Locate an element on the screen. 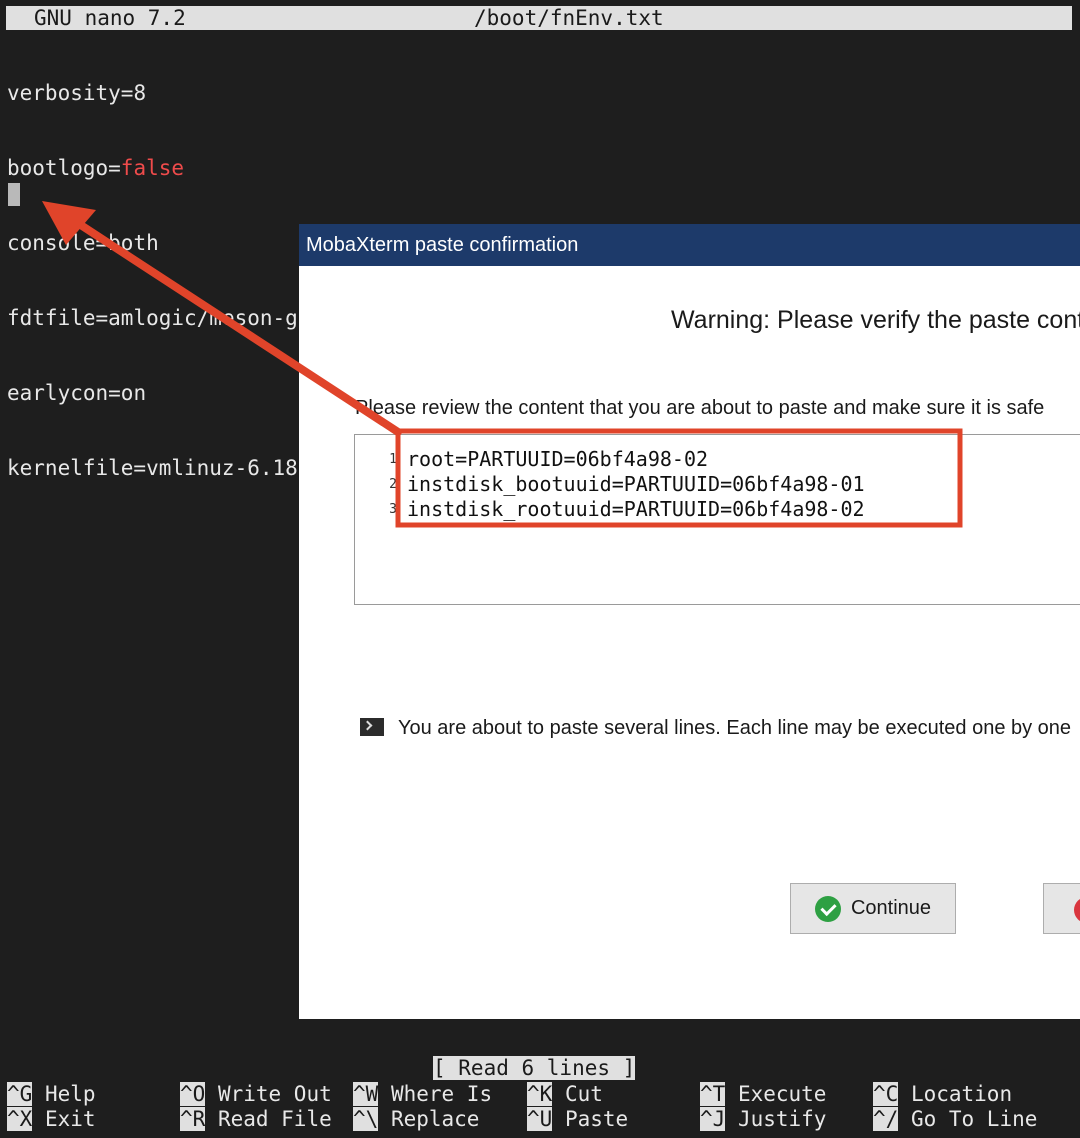 The height and width of the screenshot is (1138, 1080). line-number: 2 is located at coordinates (393, 484).